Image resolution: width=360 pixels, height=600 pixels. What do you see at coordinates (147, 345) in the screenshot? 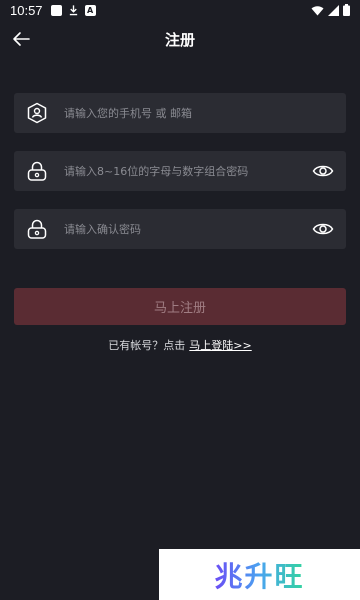
I see `login-prompt-text: 已有帐号？点击` at bounding box center [147, 345].